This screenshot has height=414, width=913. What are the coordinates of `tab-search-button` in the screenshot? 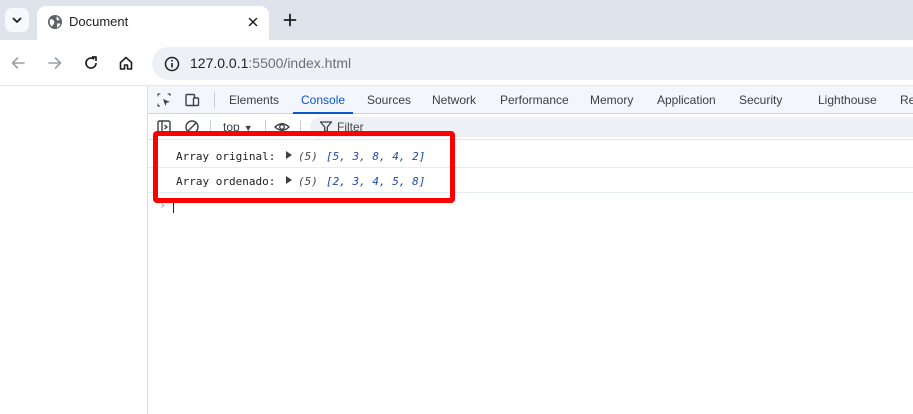 It's located at (17, 20).